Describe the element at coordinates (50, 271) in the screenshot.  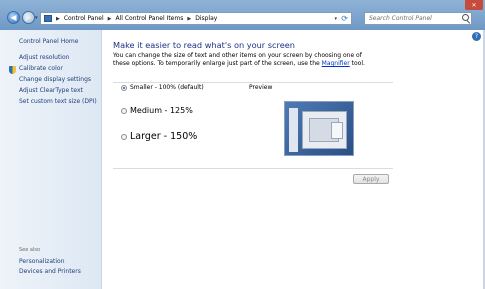
I see `sidebar-item-devices-and-printers: Devices and Printers` at that location.